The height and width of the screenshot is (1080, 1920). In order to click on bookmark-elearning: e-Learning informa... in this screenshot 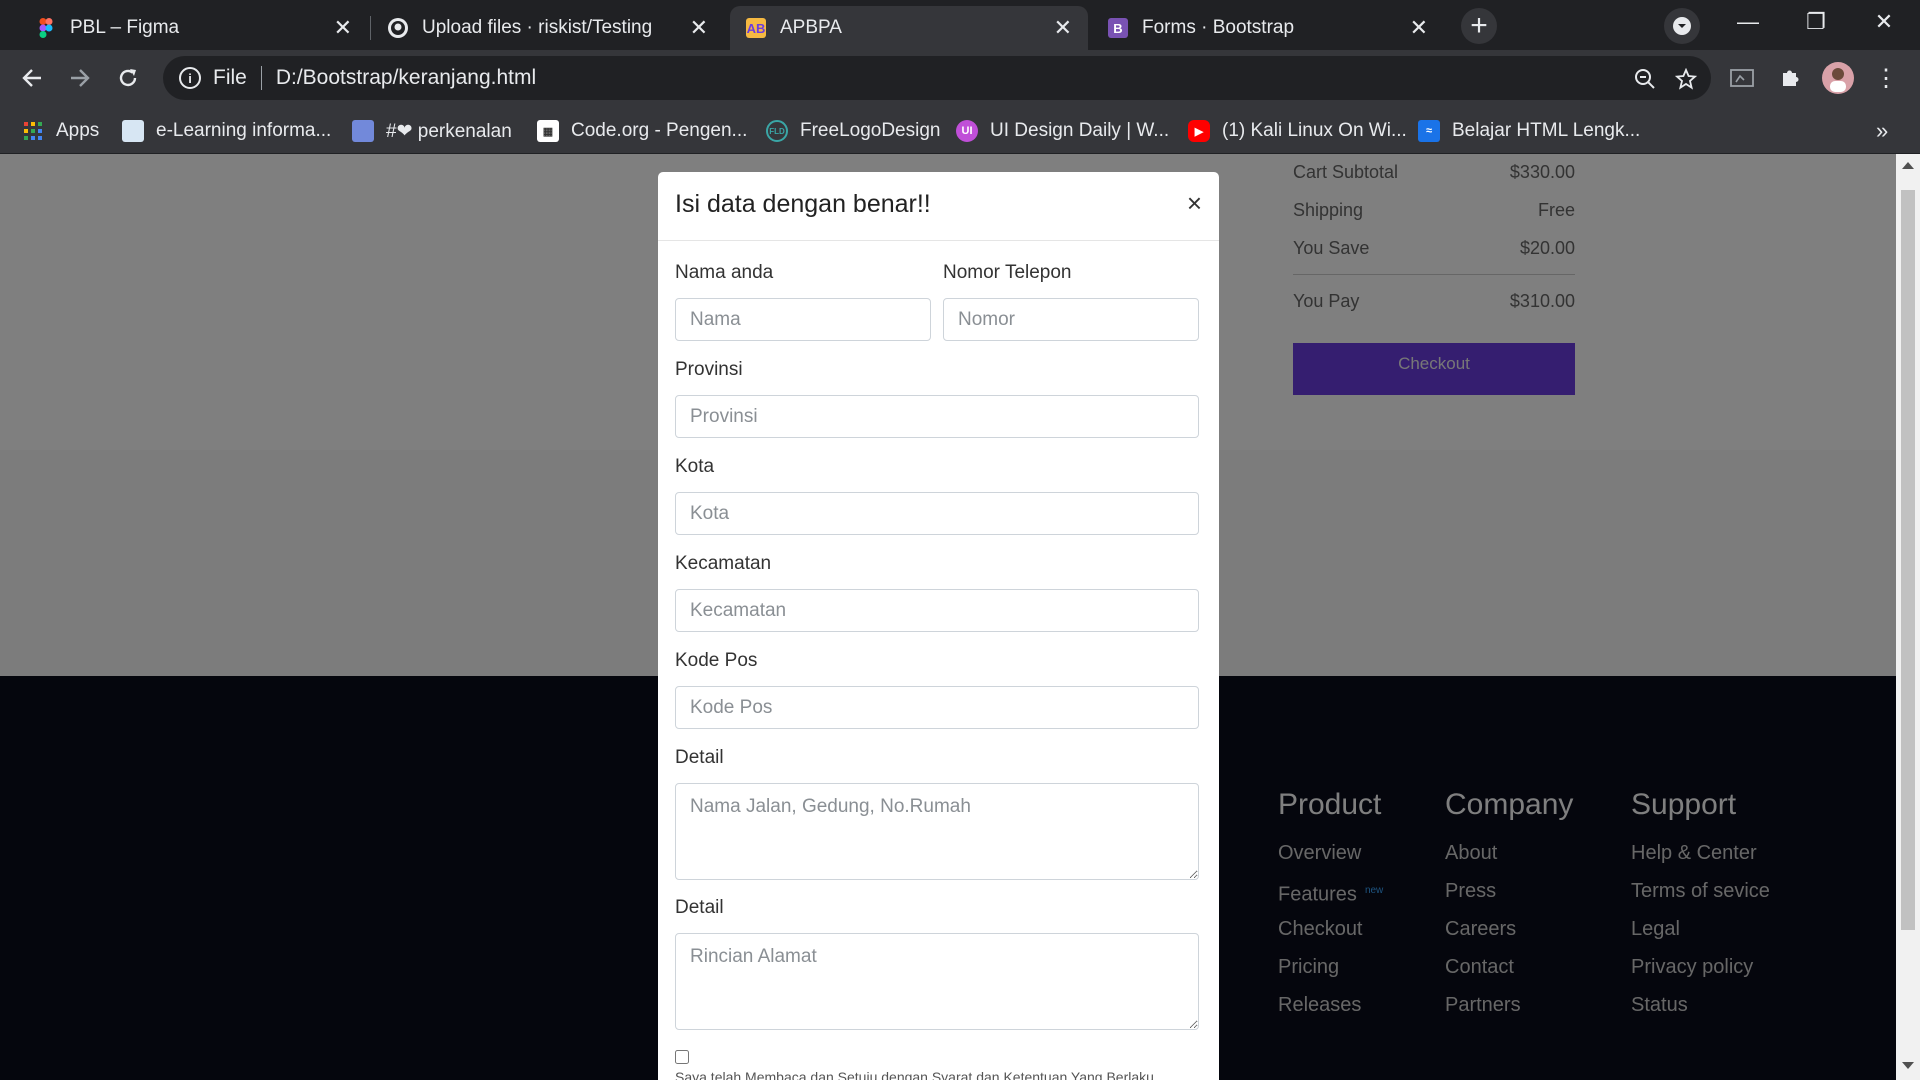, I will do `click(226, 131)`.